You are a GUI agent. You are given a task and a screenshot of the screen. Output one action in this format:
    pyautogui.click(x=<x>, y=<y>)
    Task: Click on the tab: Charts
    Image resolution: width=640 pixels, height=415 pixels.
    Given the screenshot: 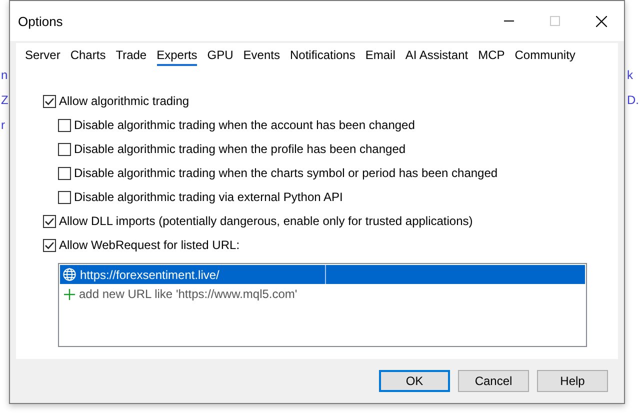 What is the action you would take?
    pyautogui.click(x=88, y=55)
    